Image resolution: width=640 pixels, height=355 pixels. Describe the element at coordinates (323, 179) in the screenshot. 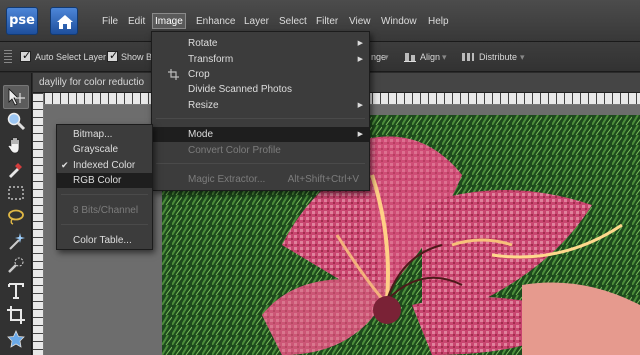

I see `menu-item-shortcut: Alt+Shift+Ctrl+V` at that location.